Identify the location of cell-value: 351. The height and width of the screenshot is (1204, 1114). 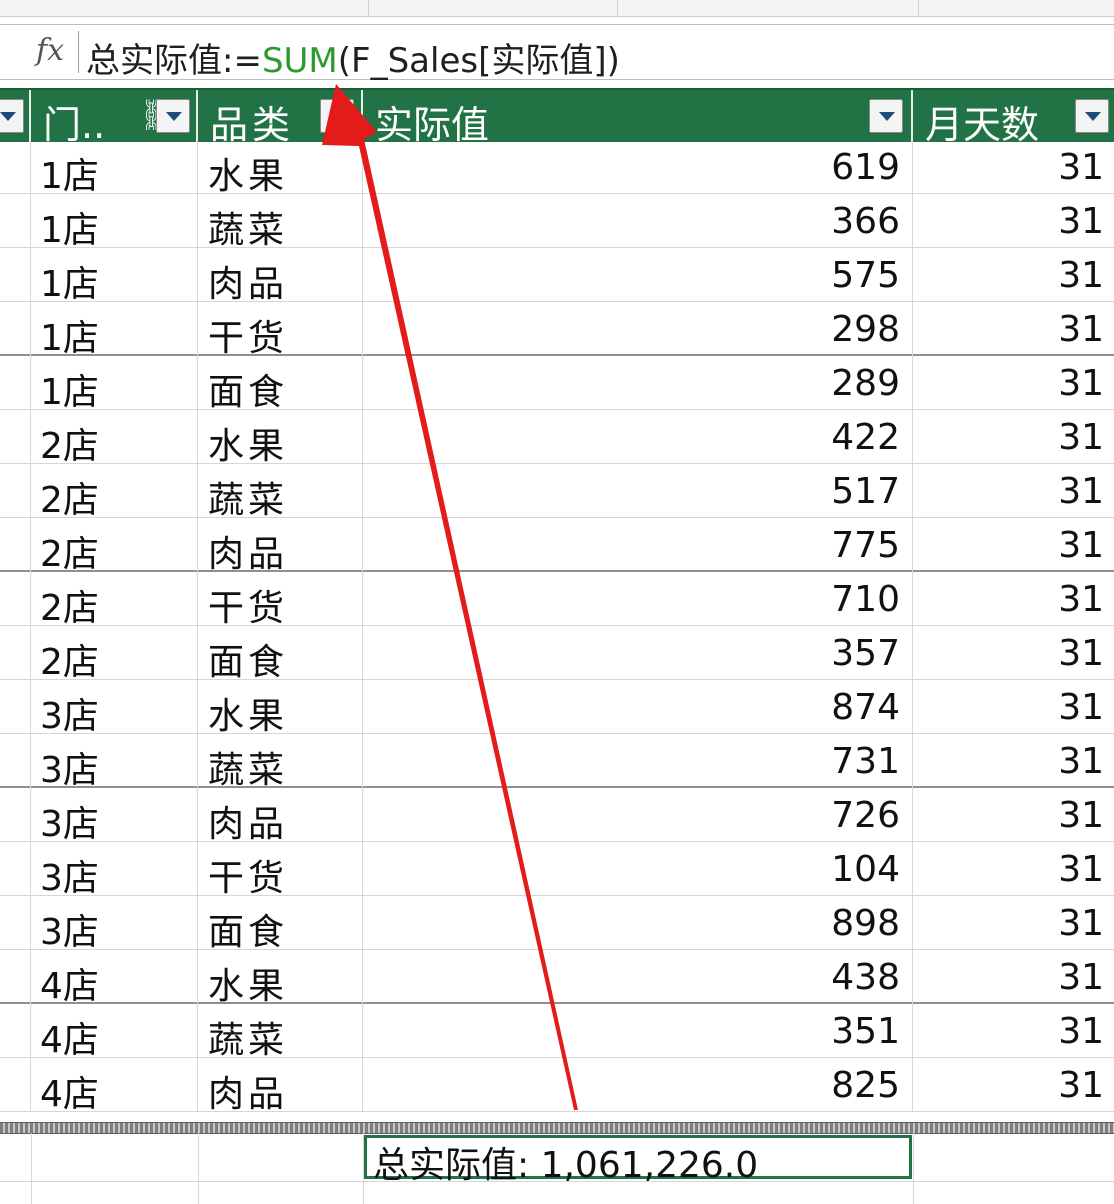
(638, 1031).